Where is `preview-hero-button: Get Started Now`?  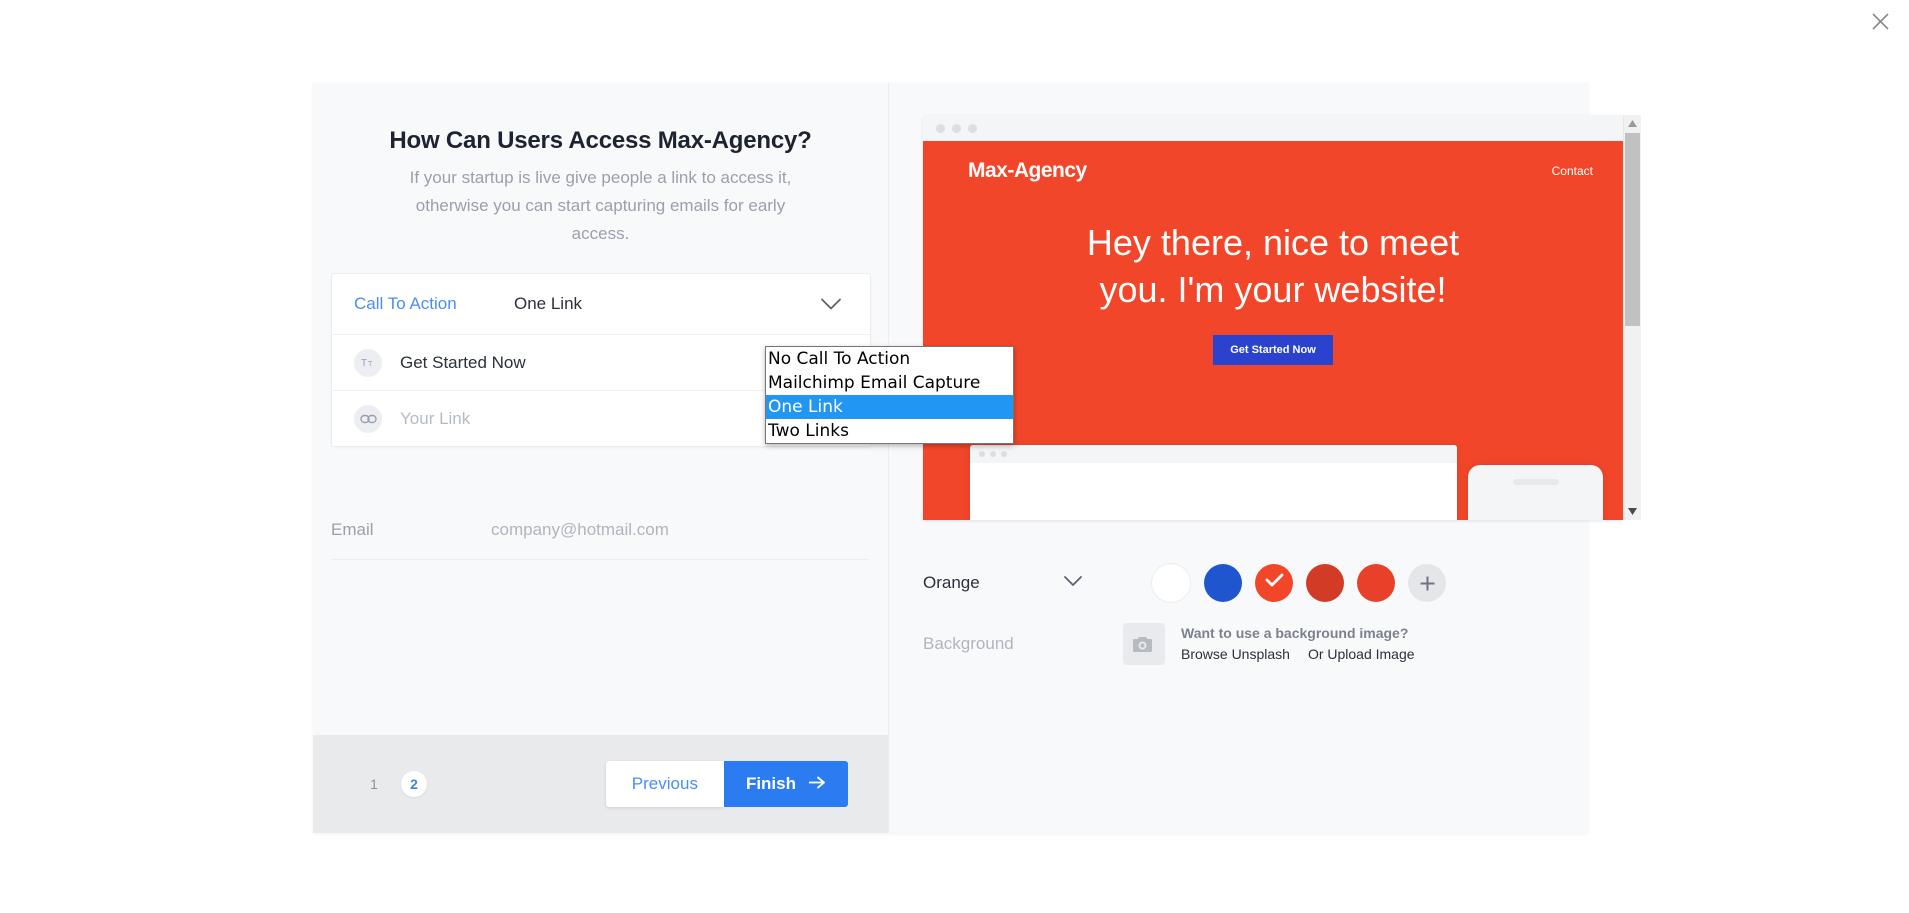 preview-hero-button: Get Started Now is located at coordinates (1273, 350).